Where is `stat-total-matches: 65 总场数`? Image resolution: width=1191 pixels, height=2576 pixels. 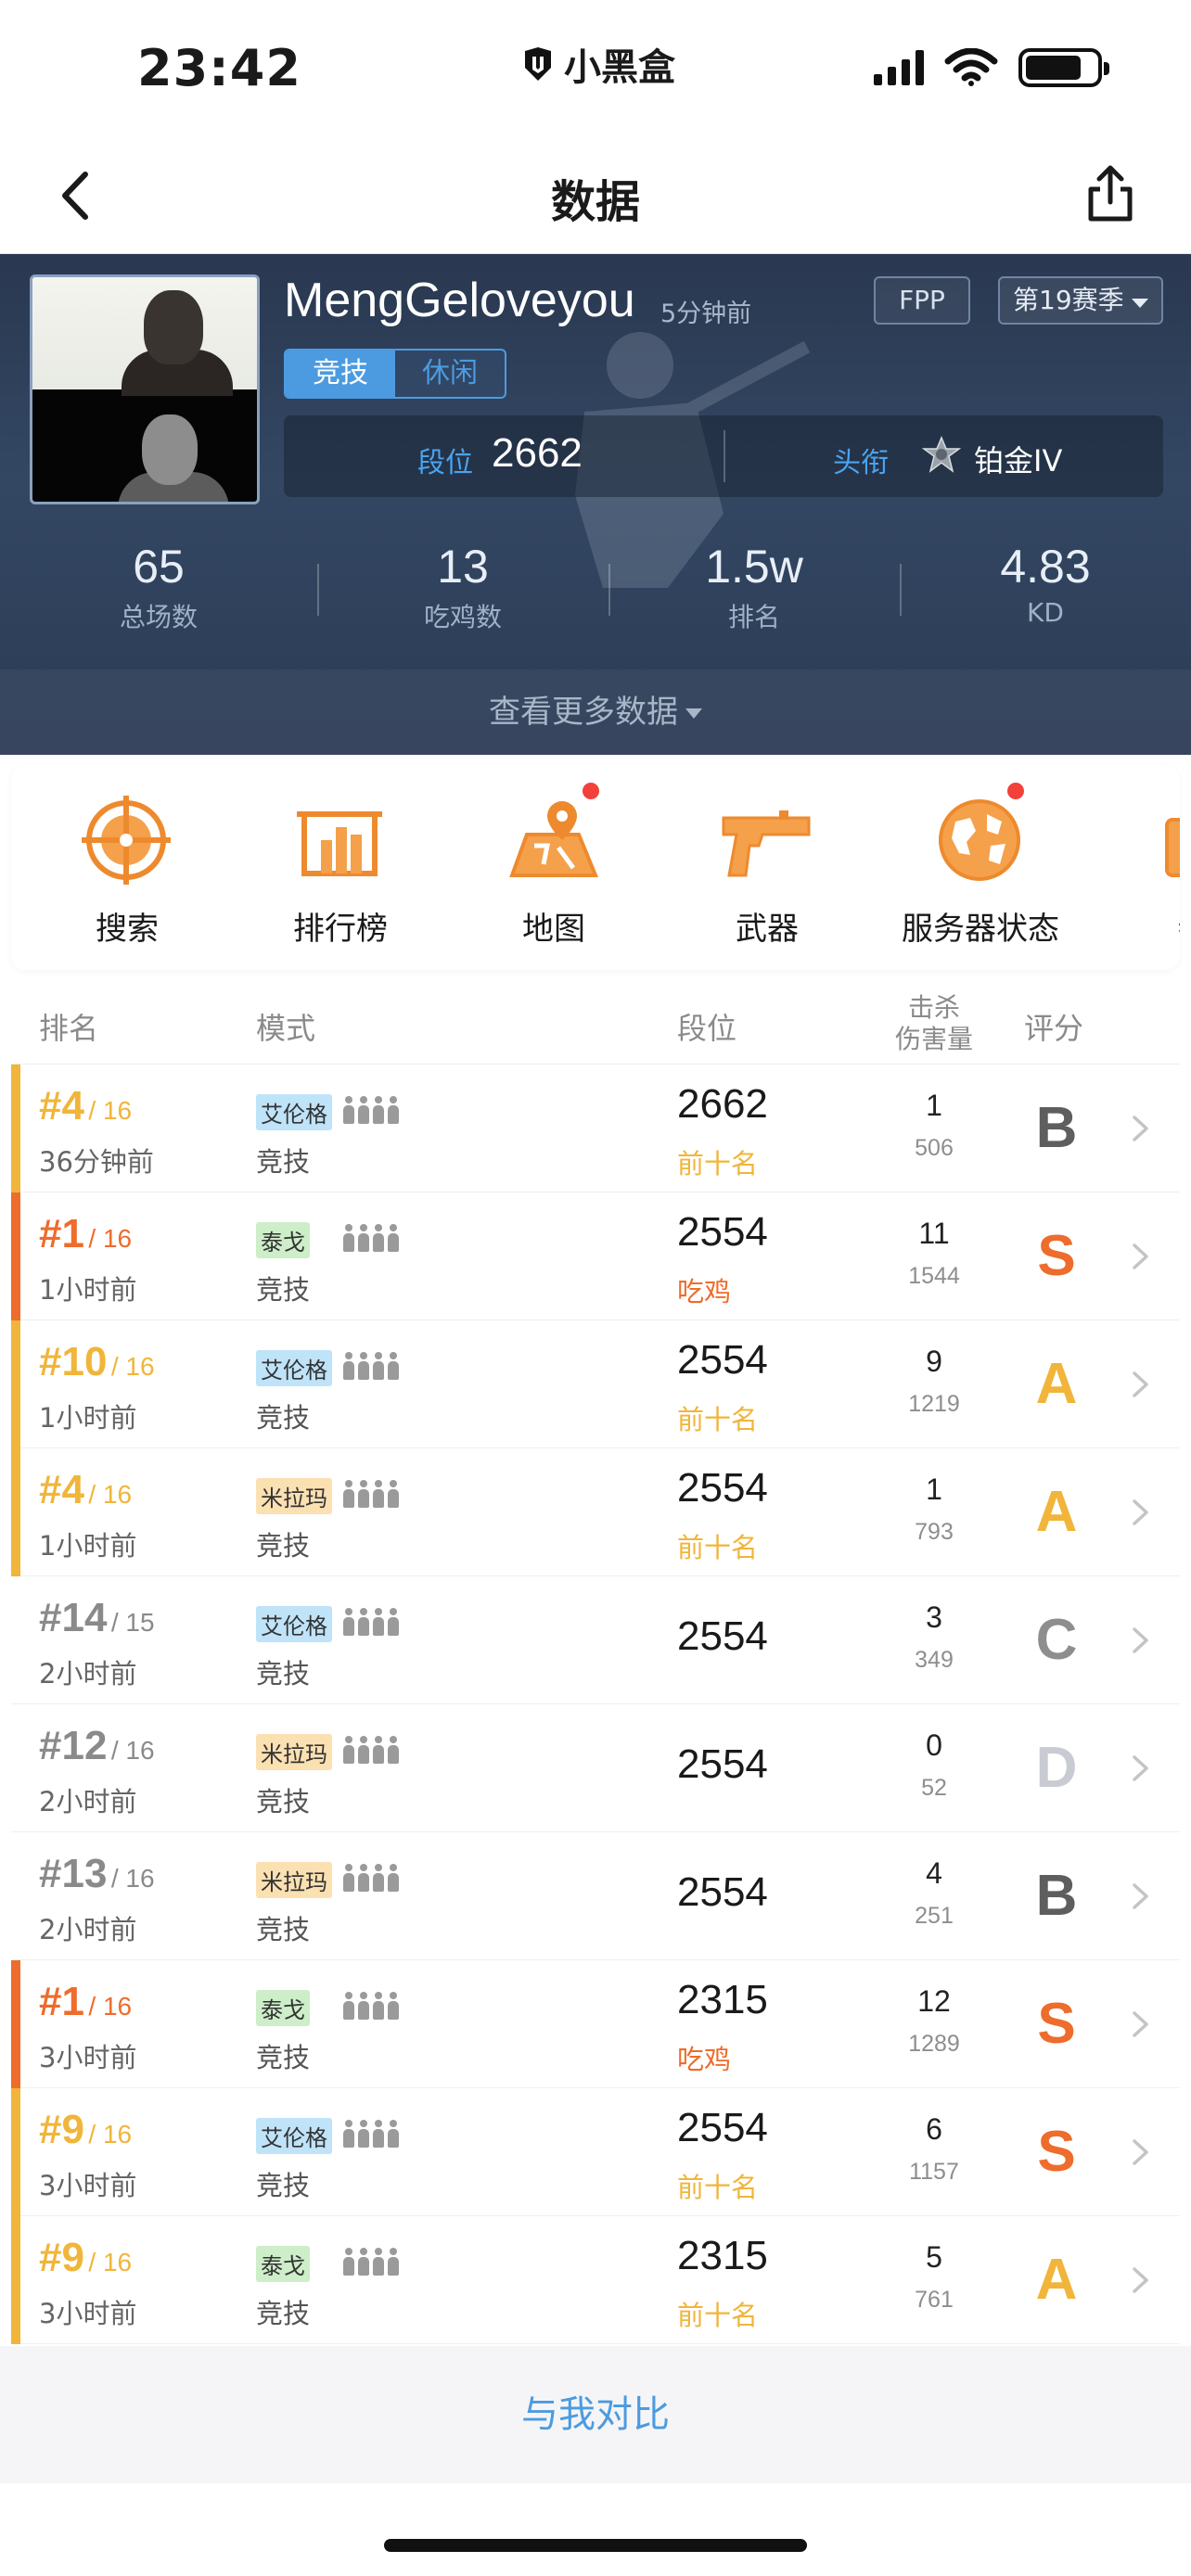 stat-total-matches: 65 总场数 is located at coordinates (158, 589).